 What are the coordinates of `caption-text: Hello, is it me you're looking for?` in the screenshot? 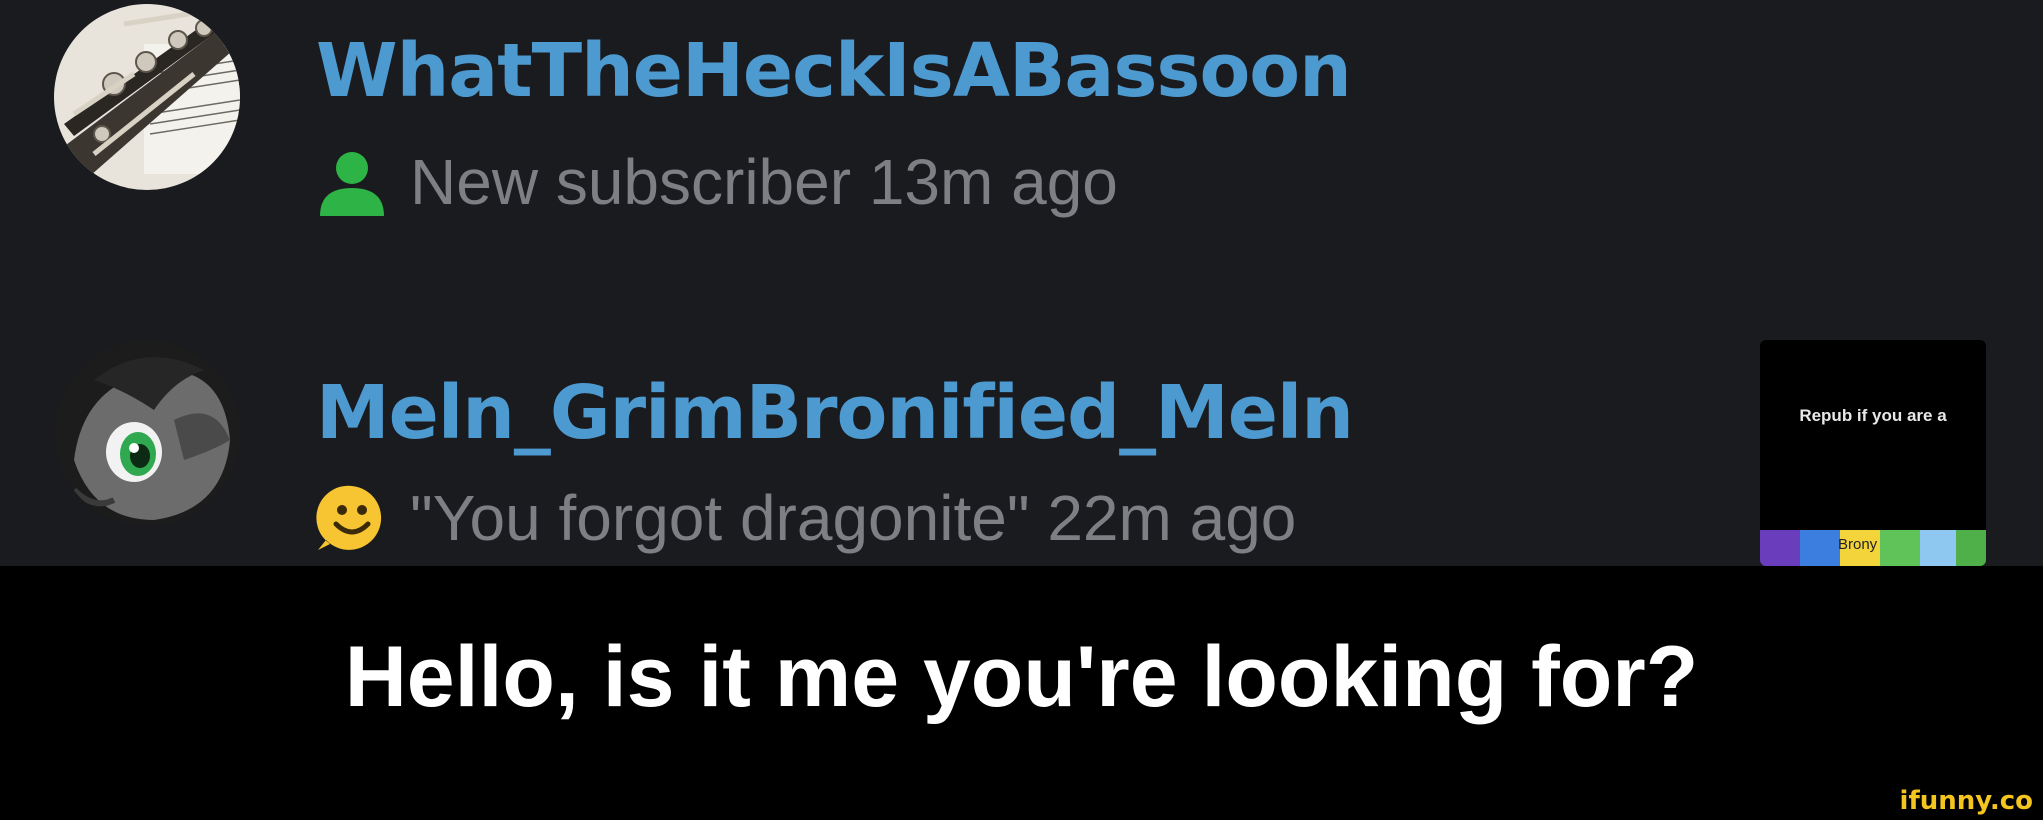 It's located at (1021, 676).